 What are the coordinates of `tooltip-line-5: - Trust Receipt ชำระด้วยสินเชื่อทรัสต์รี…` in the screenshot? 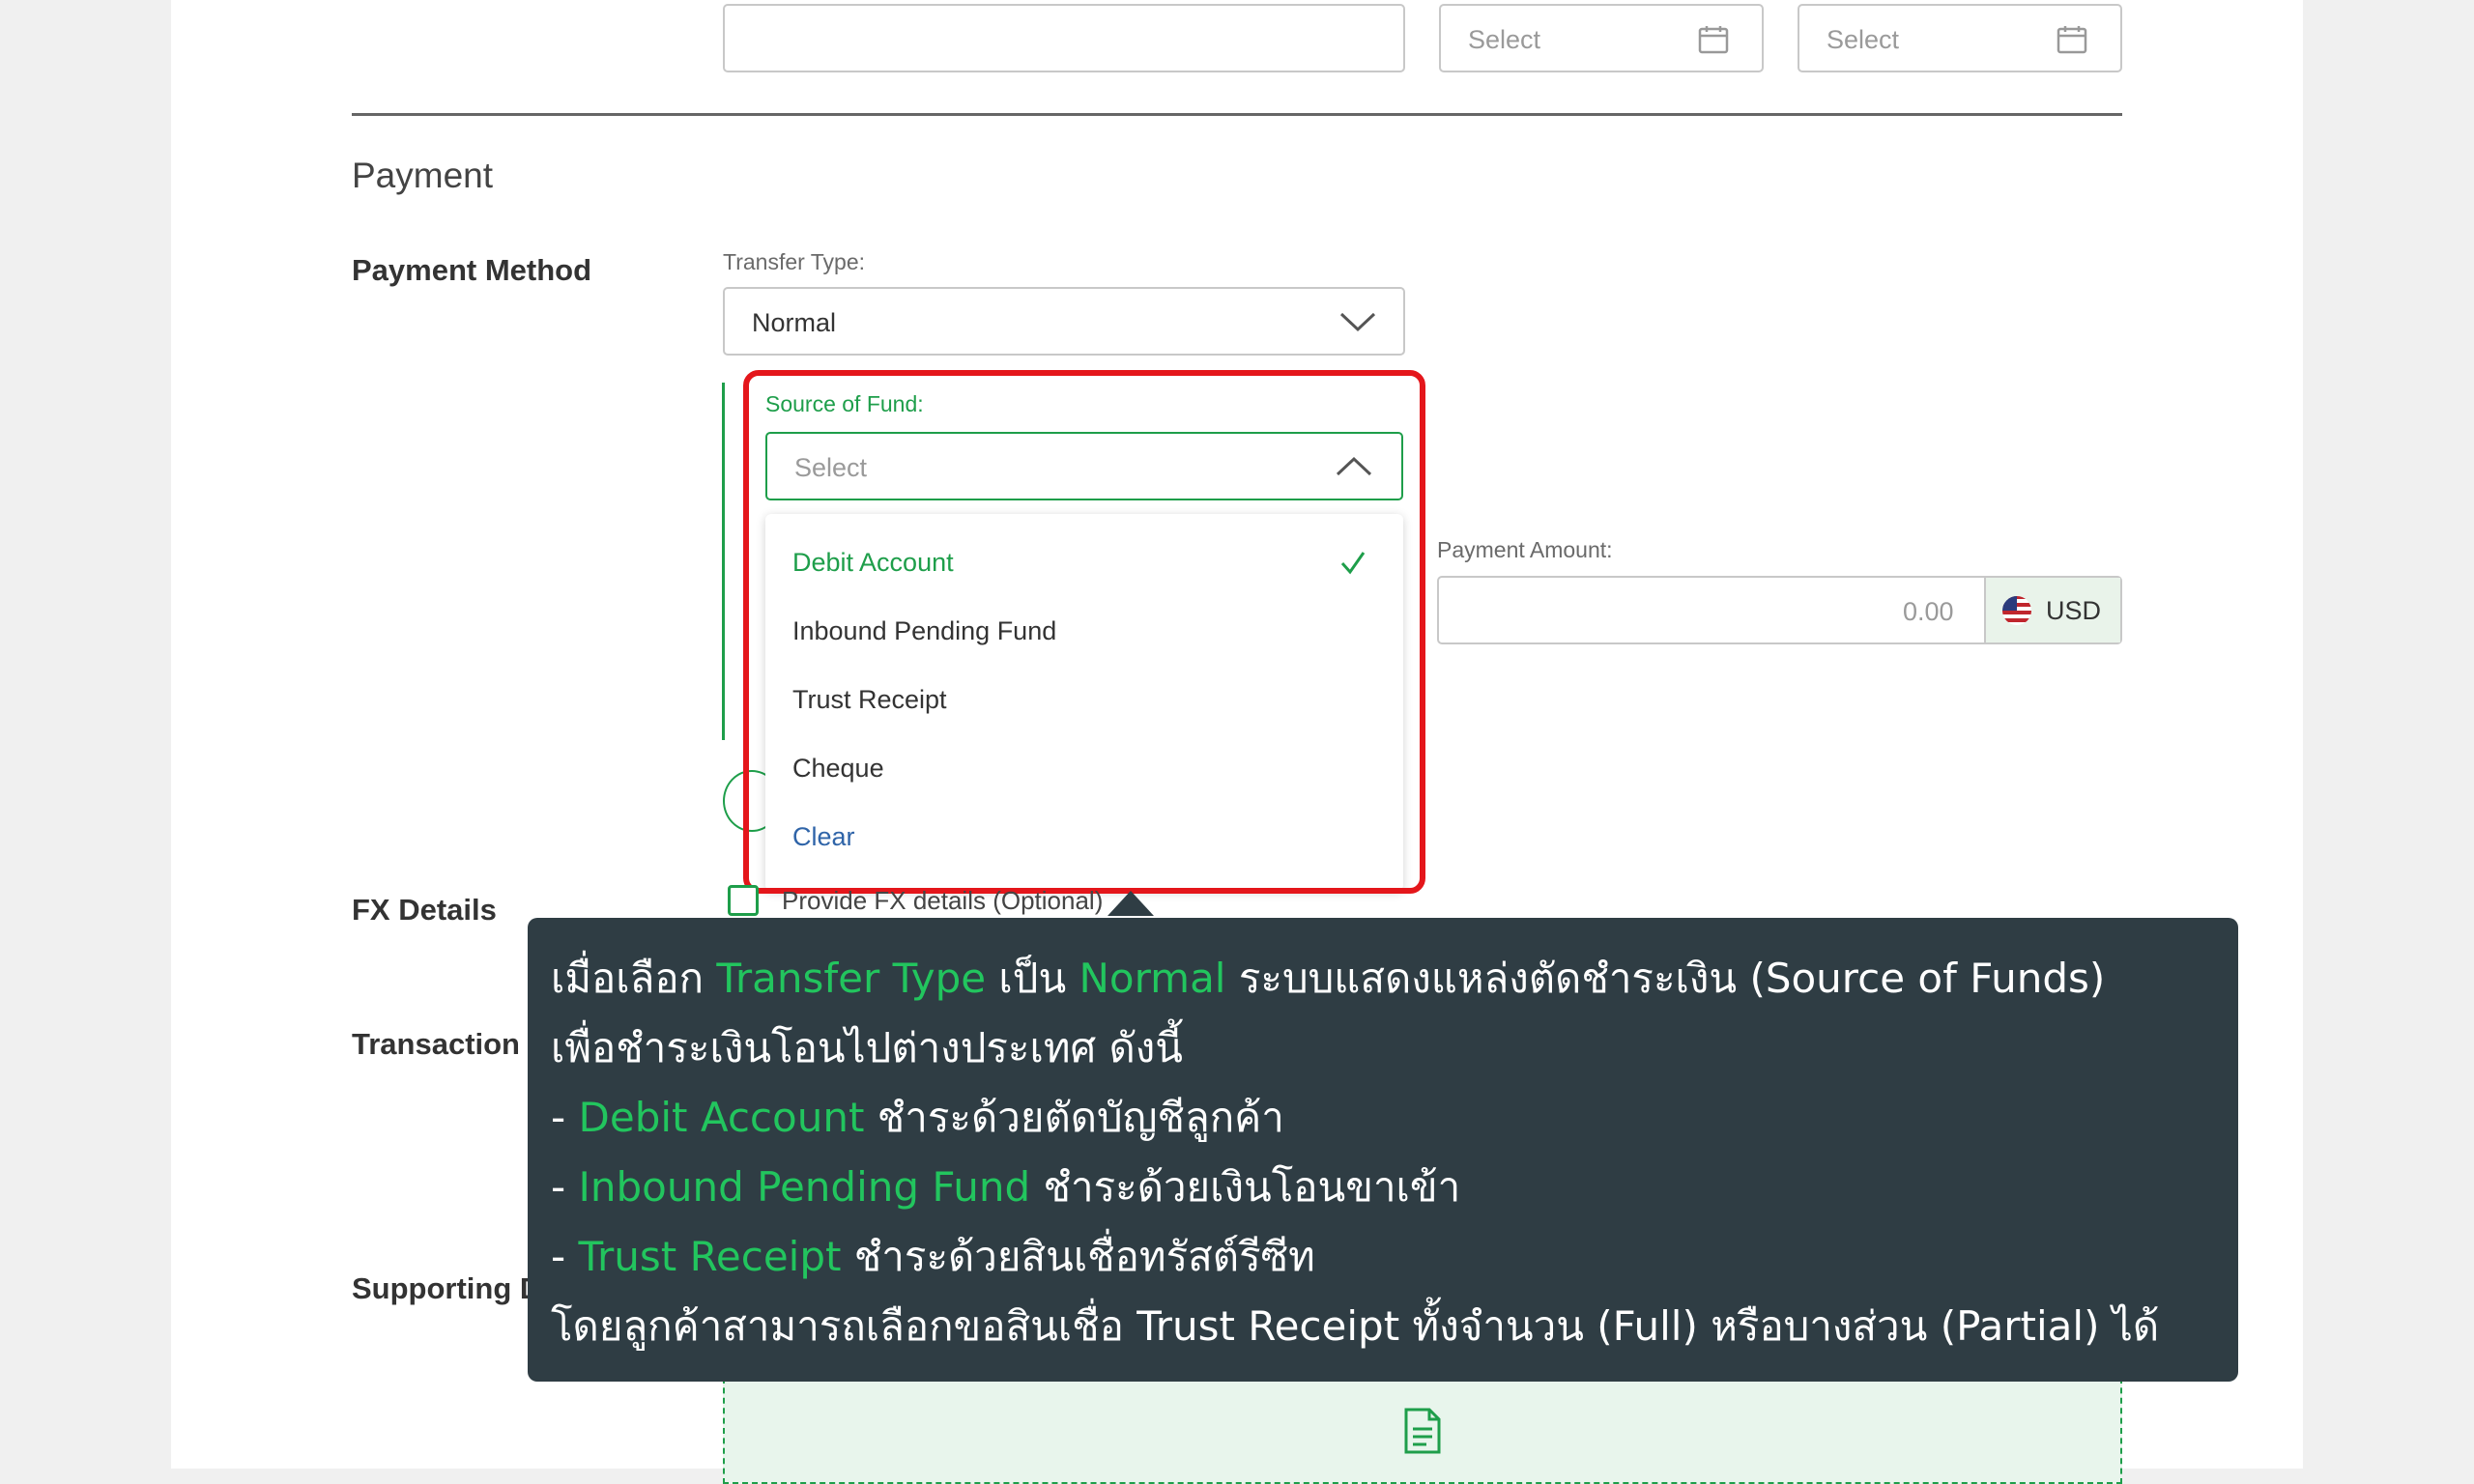 It's located at (933, 1257).